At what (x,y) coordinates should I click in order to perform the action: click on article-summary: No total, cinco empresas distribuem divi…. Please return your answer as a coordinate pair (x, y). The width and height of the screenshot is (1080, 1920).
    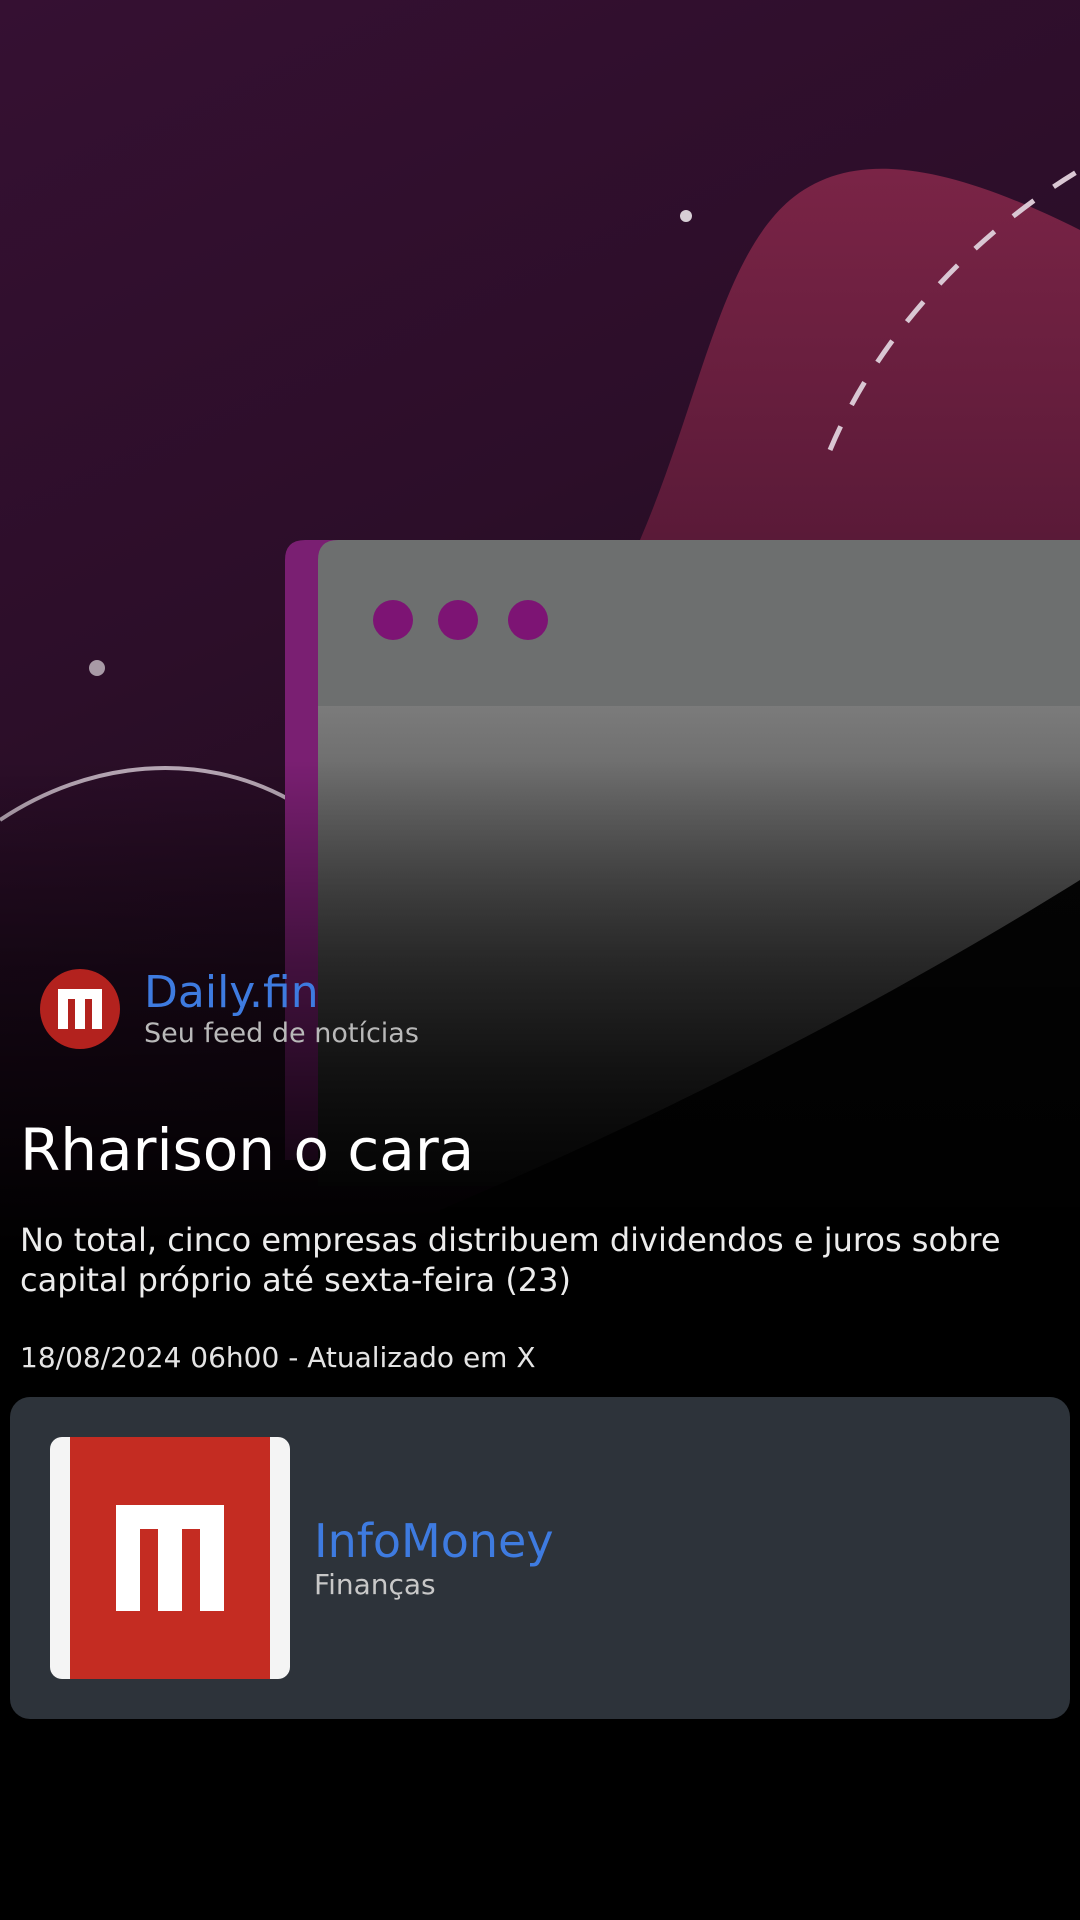
    Looking at the image, I should click on (510, 1260).